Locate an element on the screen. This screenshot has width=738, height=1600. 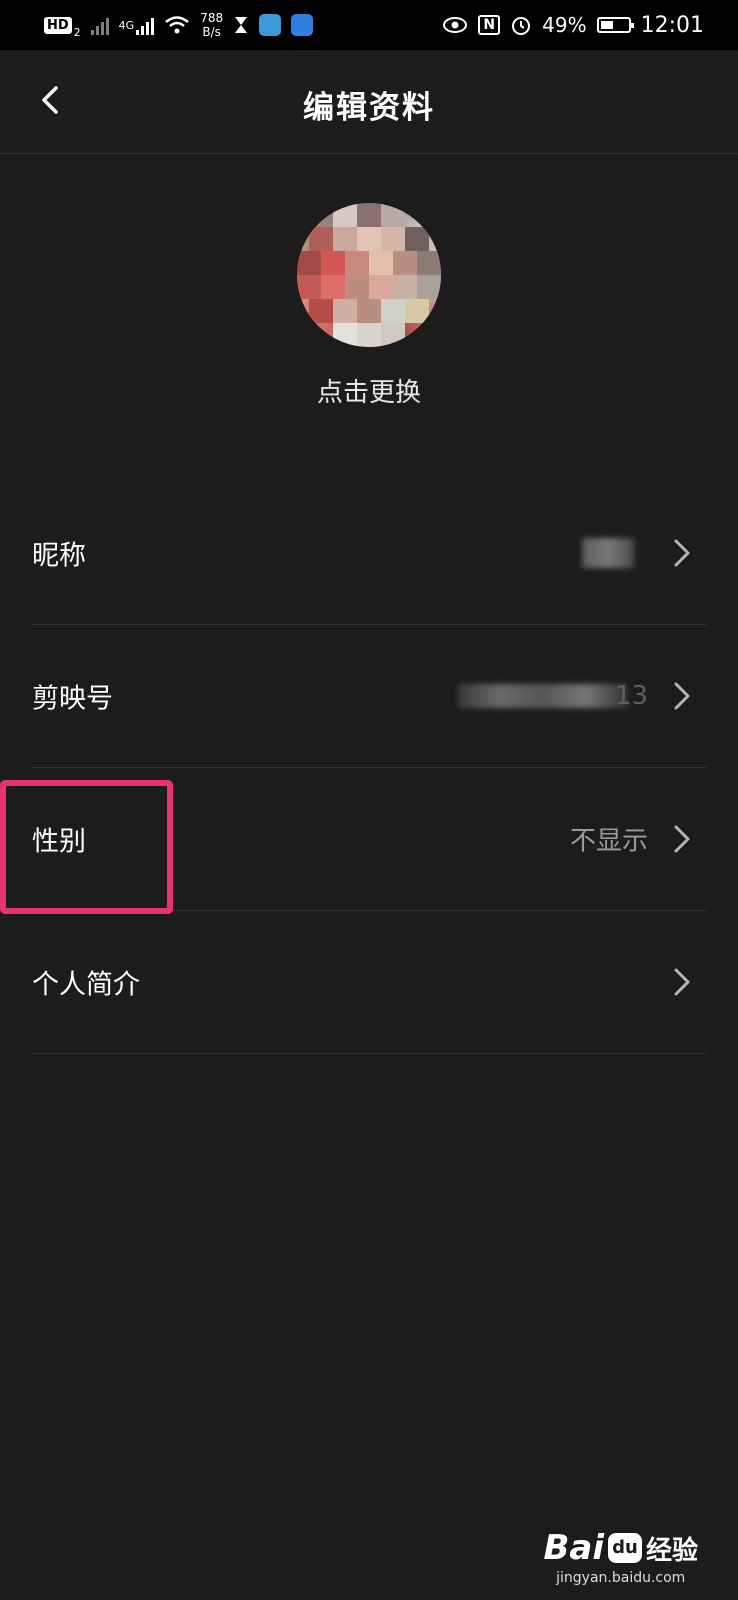
nav-bar: 编辑资料 is located at coordinates (369, 102).